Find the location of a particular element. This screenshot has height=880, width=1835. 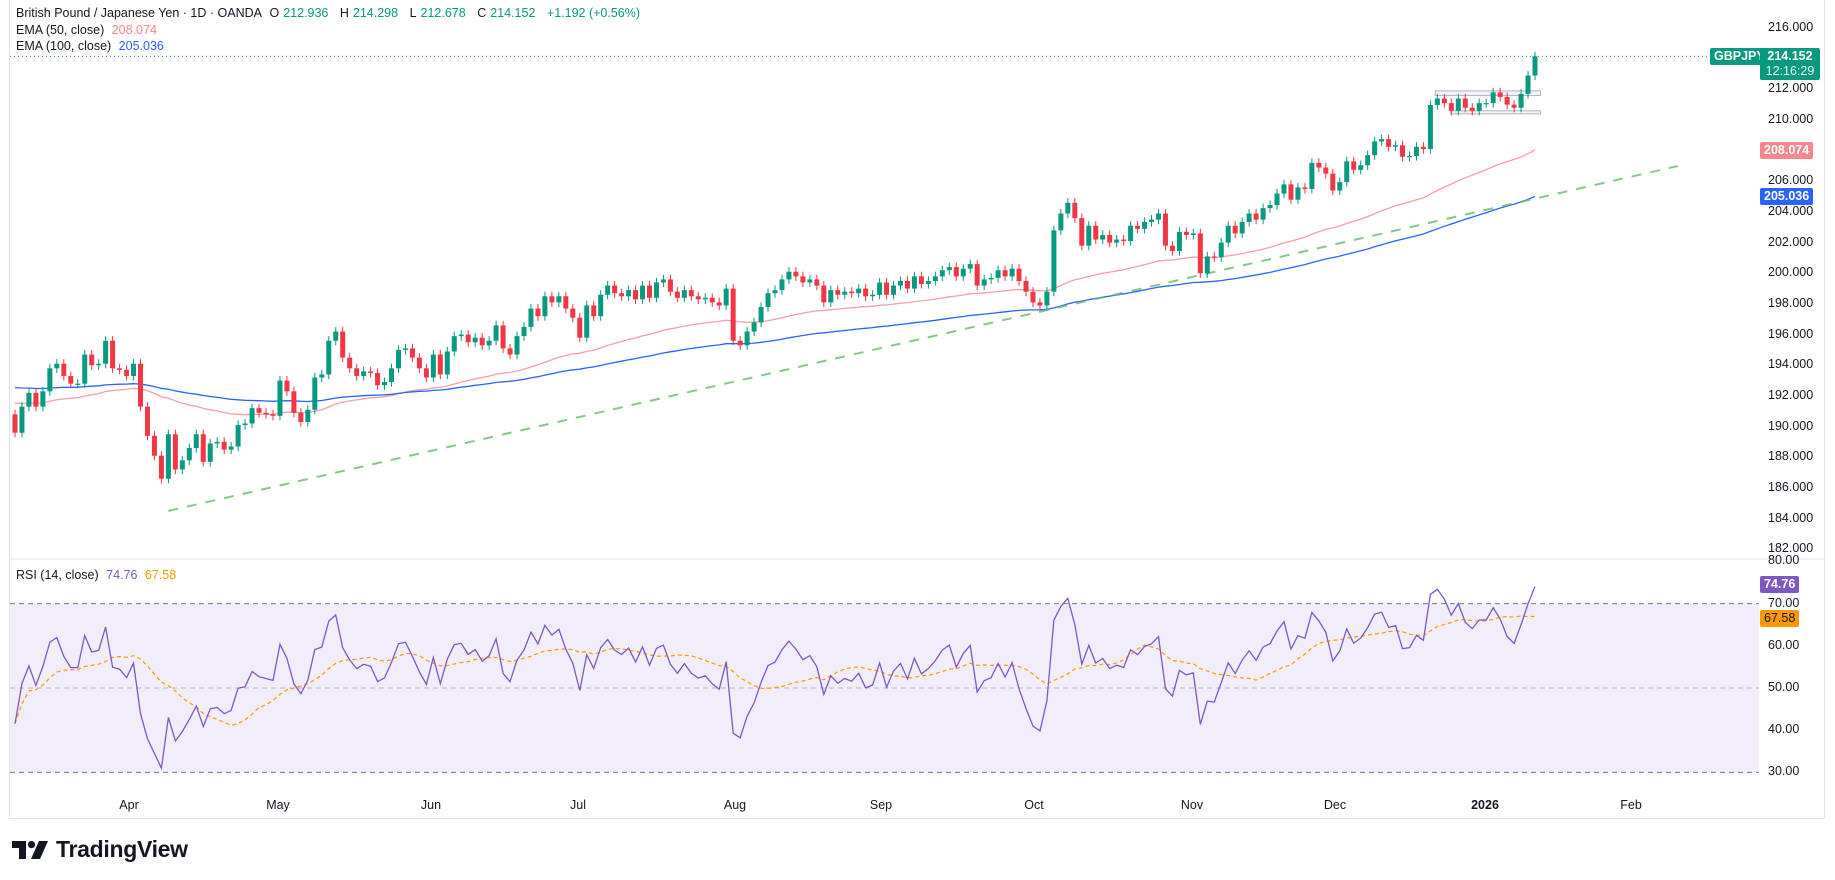

time-tick-label: Oct is located at coordinates (1034, 805).